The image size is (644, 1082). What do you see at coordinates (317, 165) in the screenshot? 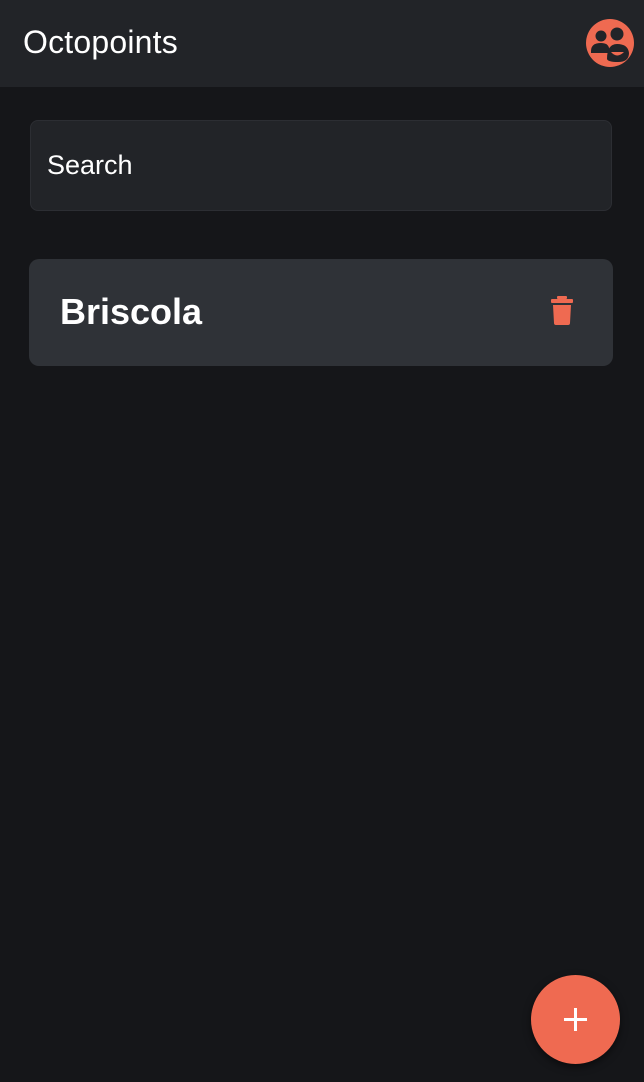
I see `search-input` at bounding box center [317, 165].